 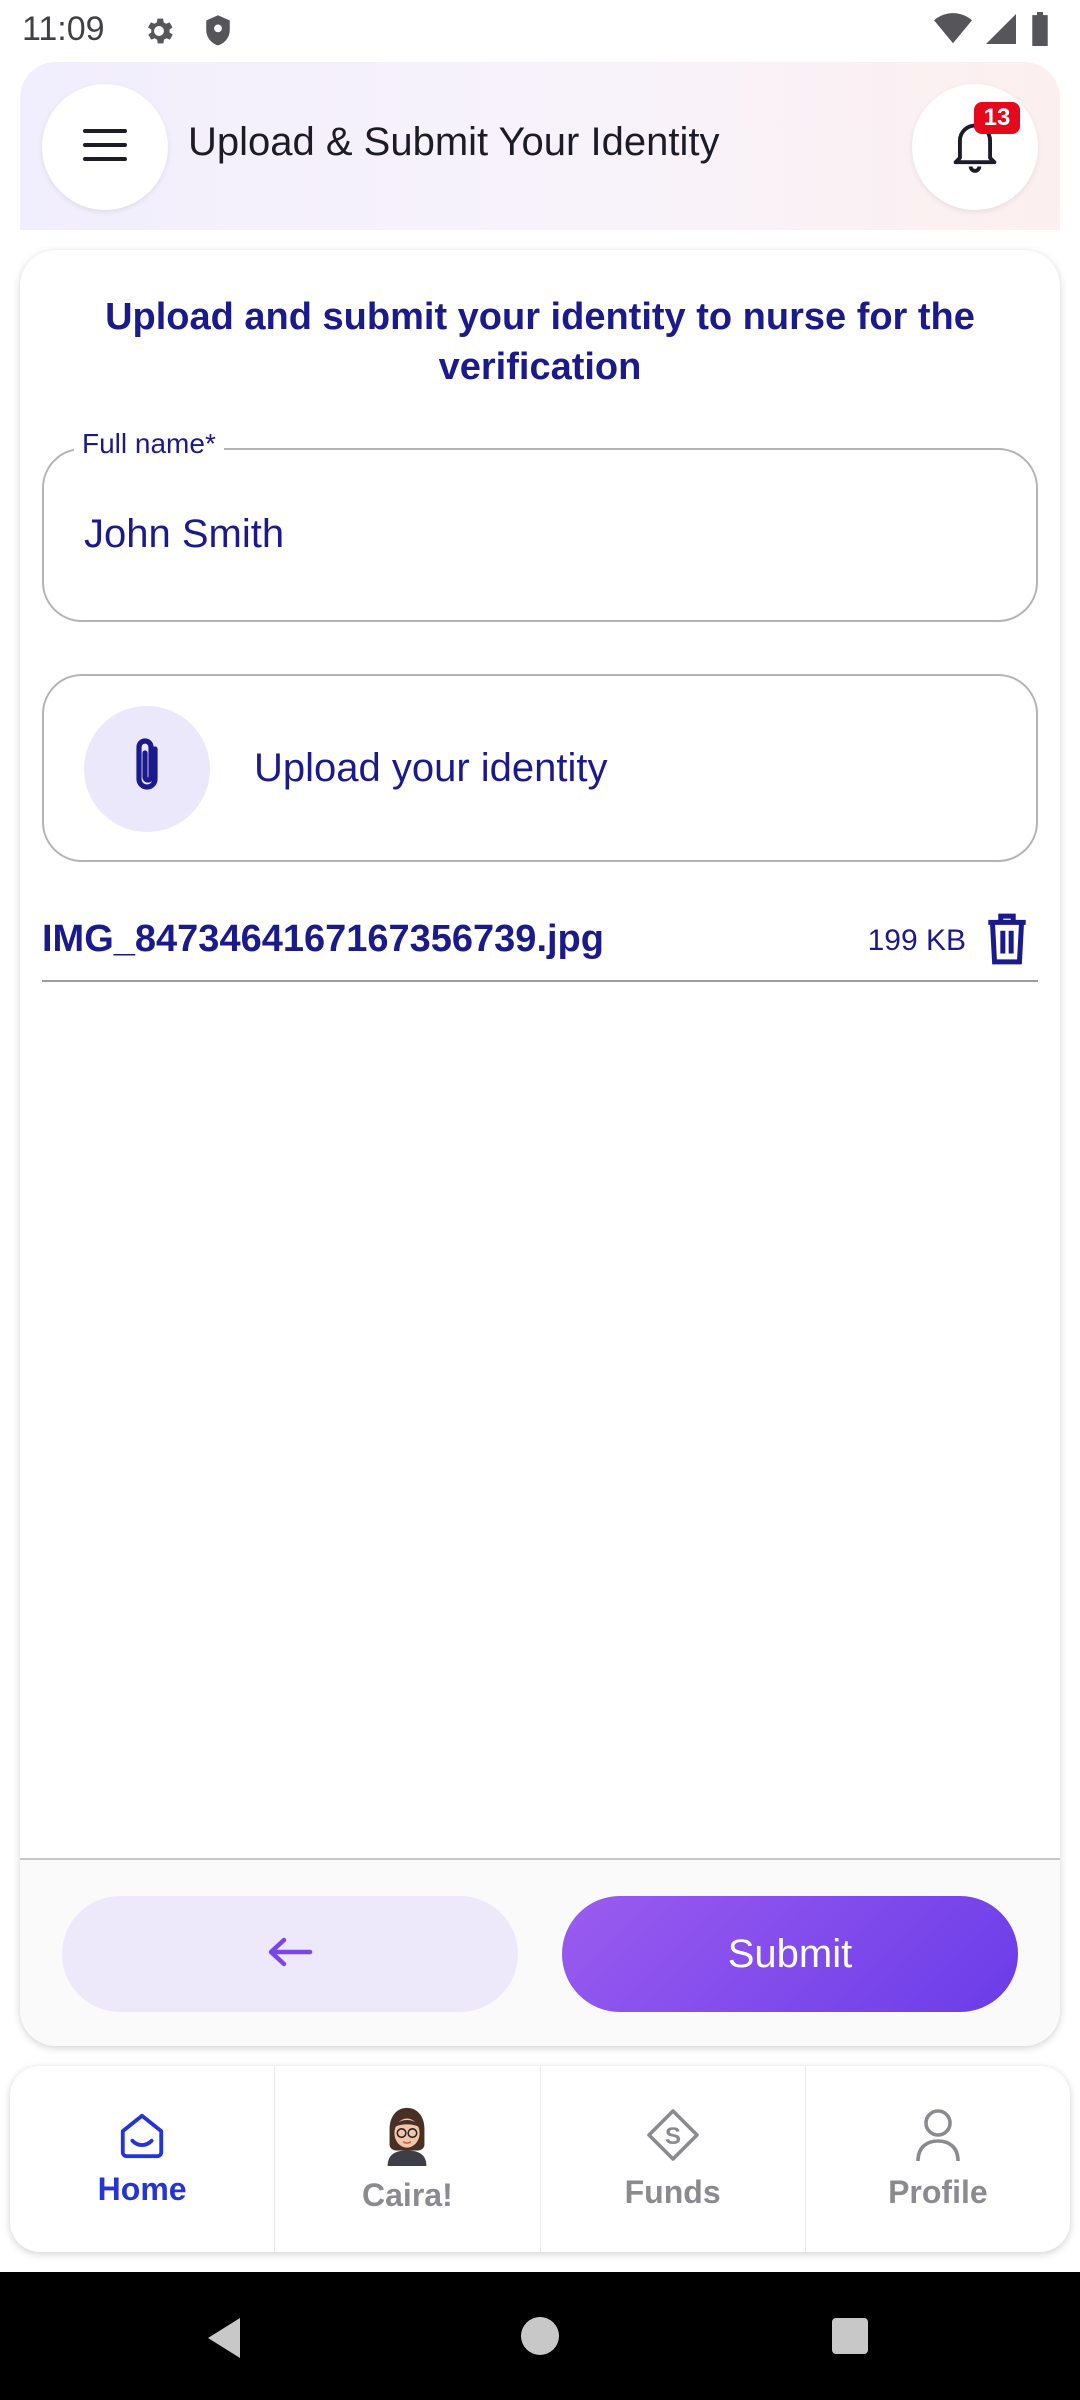 What do you see at coordinates (224, 2340) in the screenshot?
I see `back-triangle-icon` at bounding box center [224, 2340].